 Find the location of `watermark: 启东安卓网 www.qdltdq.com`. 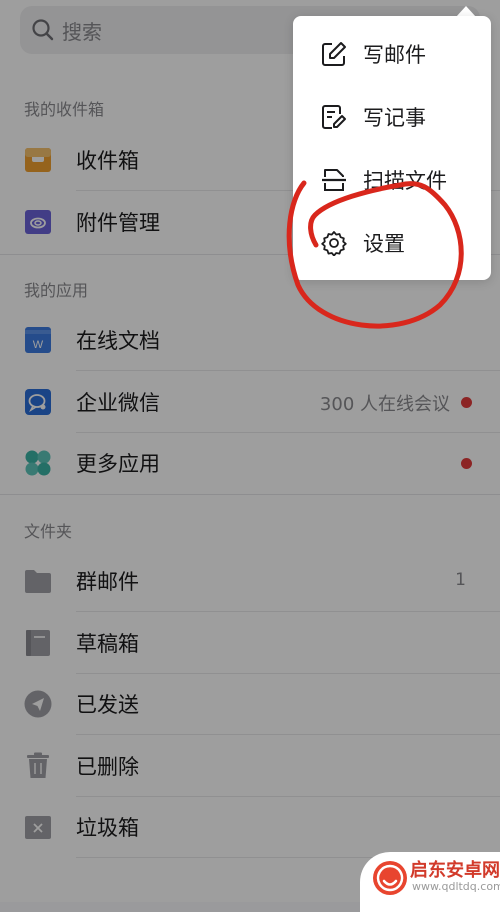

watermark: 启东安卓网 www.qdltdq.com is located at coordinates (430, 882).